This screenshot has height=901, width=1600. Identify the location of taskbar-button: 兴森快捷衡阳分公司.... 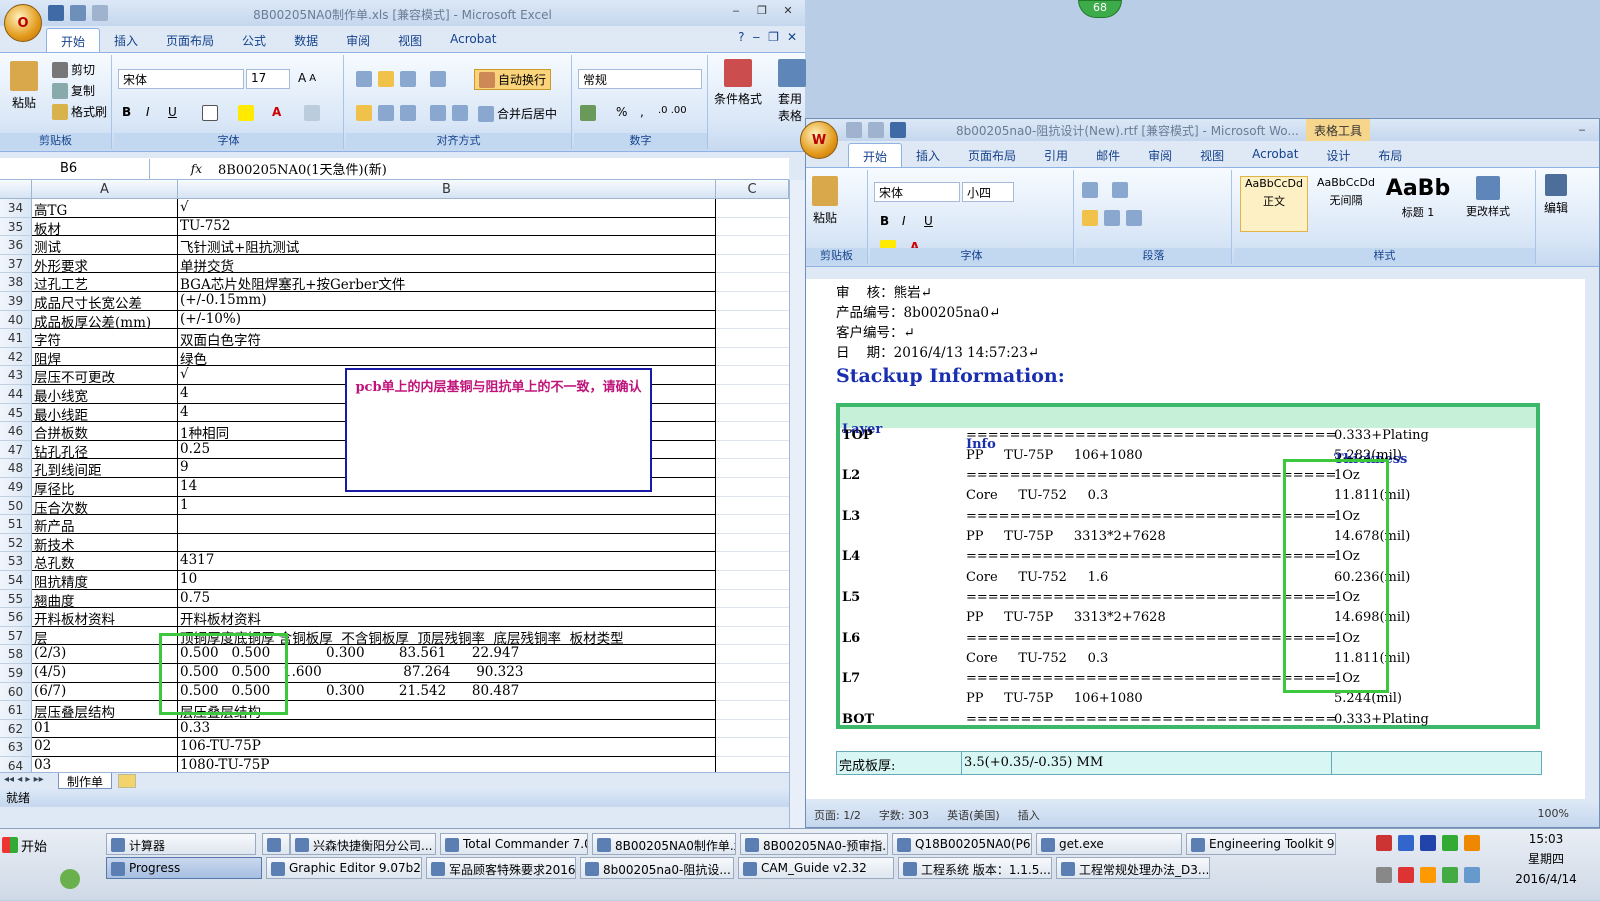
(363, 844).